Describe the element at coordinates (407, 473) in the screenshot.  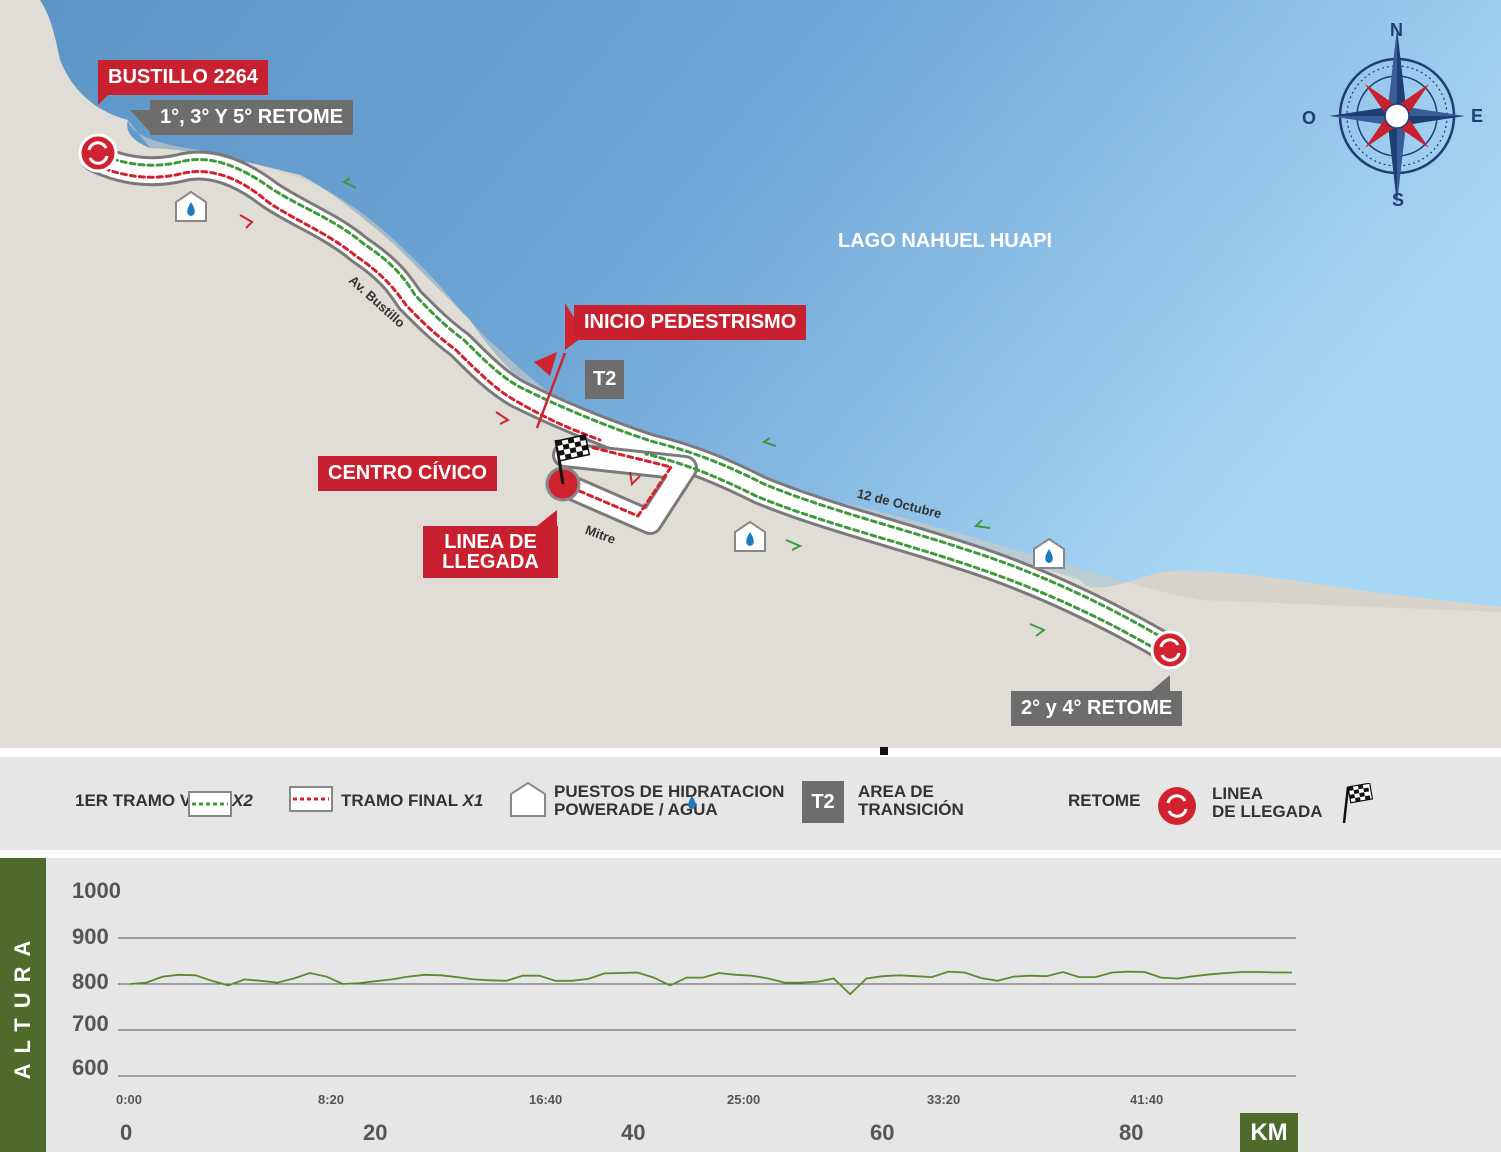
I see `centro-civico-label: CENTRO CÍVICO` at that location.